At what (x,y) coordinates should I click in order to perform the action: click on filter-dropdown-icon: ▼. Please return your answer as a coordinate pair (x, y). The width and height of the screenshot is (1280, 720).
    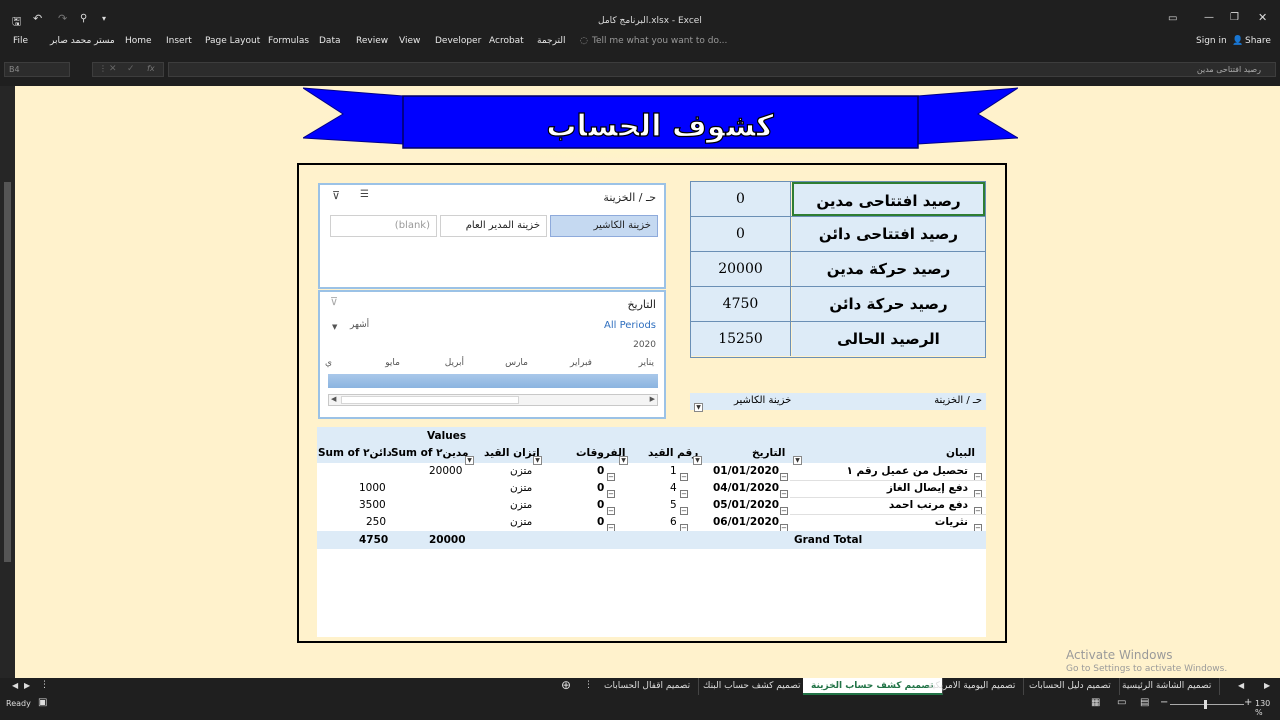
    Looking at the image, I should click on (698, 406).